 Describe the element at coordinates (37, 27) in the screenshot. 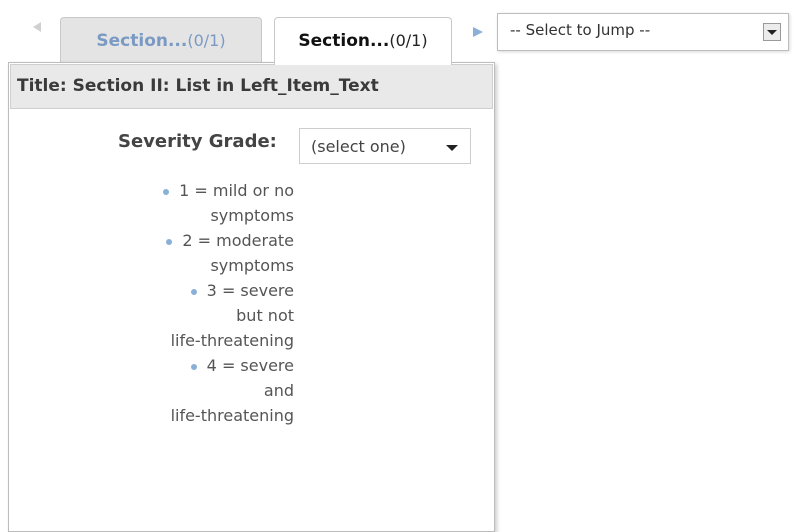

I see `prev-section-icon` at that location.